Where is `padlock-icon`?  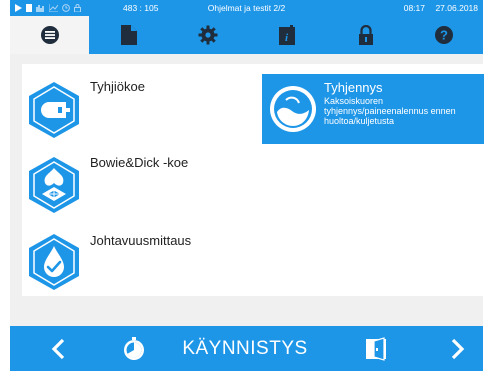
padlock-icon is located at coordinates (365, 35).